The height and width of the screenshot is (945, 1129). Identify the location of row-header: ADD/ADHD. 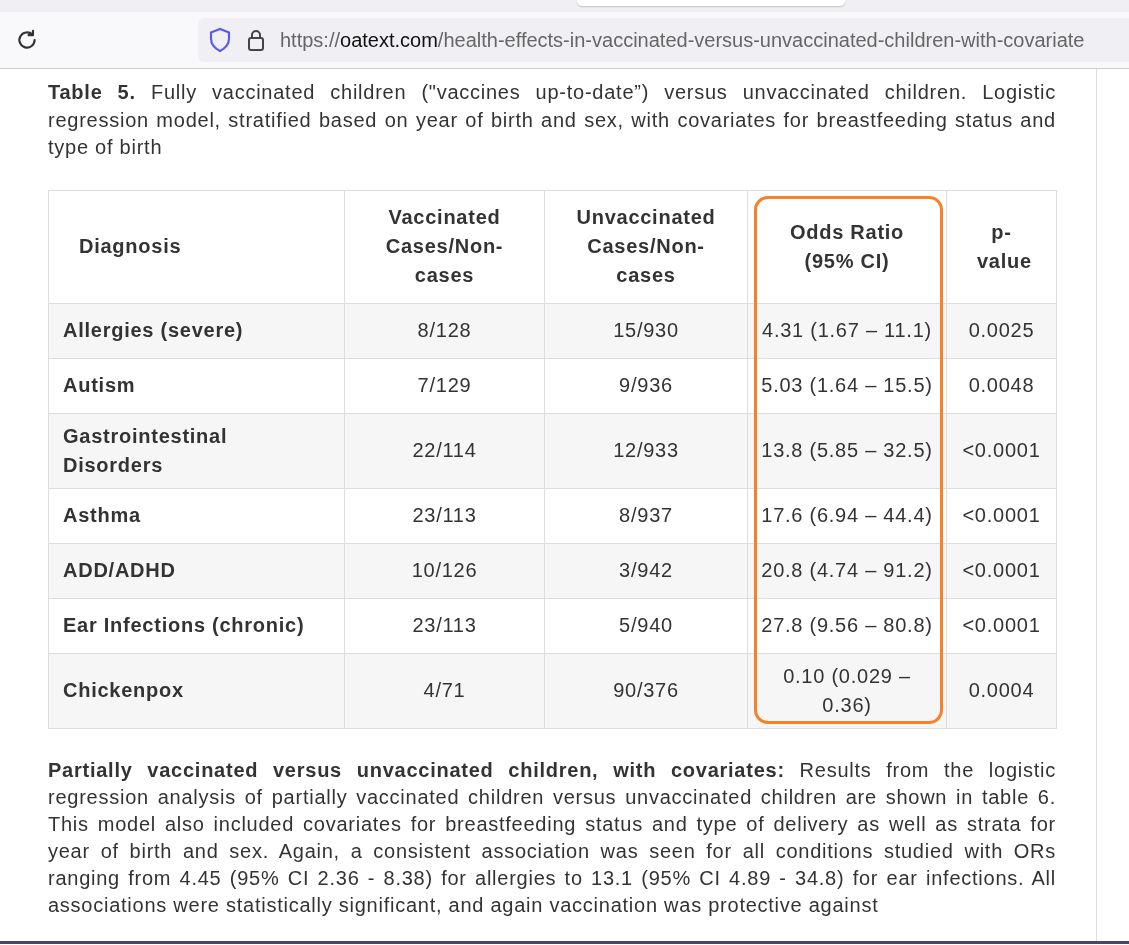
(196, 570).